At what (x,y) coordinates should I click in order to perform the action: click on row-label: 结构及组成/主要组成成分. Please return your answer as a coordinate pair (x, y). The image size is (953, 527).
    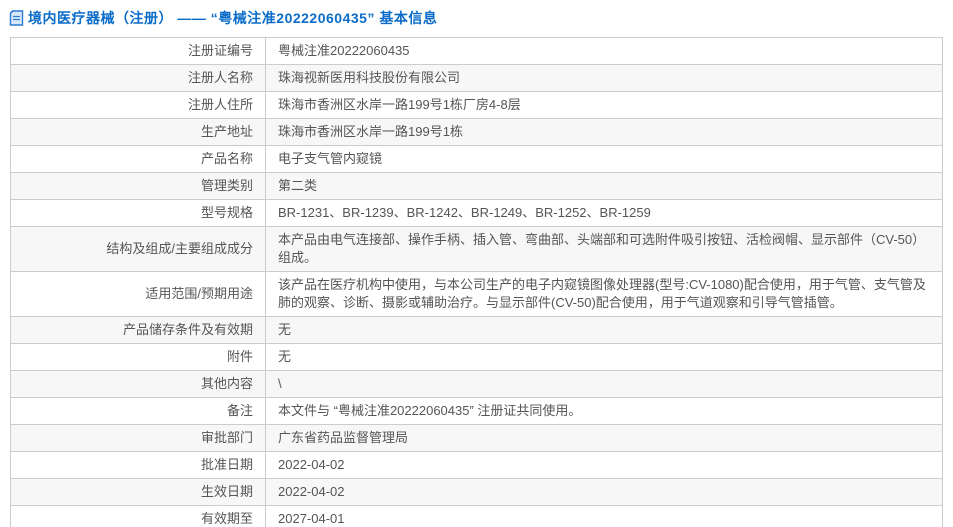
    Looking at the image, I should click on (138, 249).